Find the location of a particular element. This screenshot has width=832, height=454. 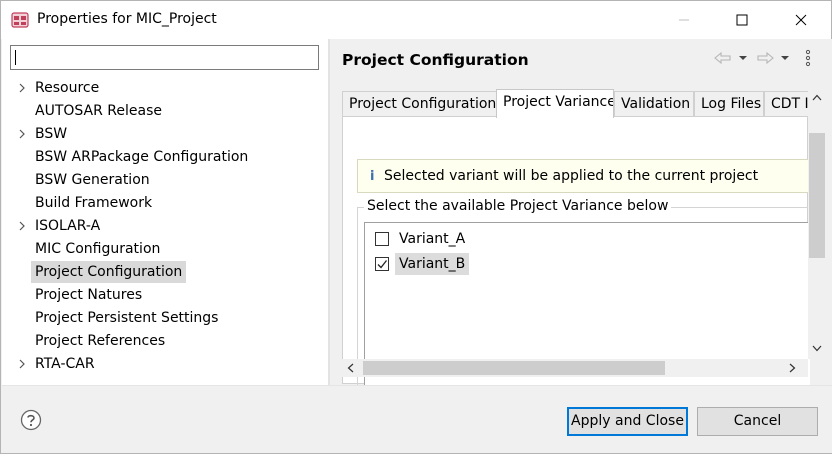

minimize-button is located at coordinates (684, 20).